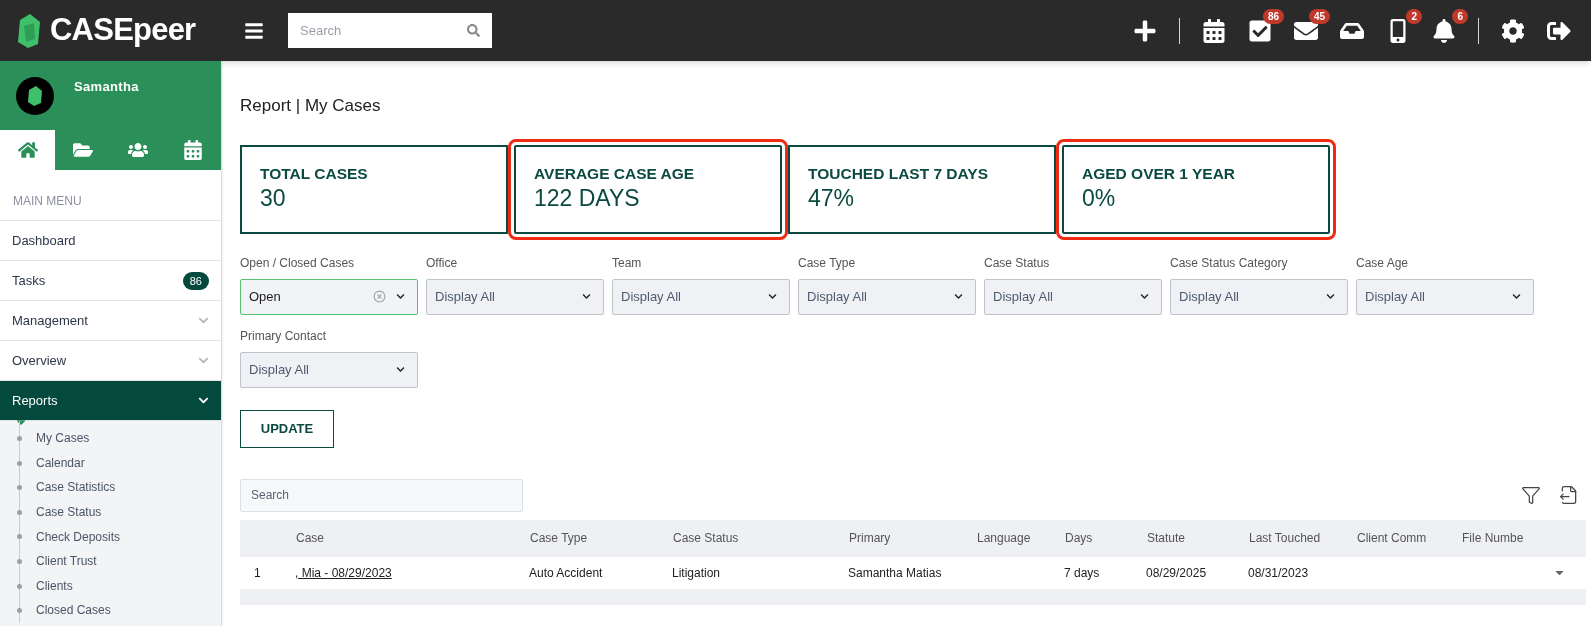 The height and width of the screenshot is (626, 1591). I want to click on stat-label: AGED OVER 1 YEAR, so click(1159, 173).